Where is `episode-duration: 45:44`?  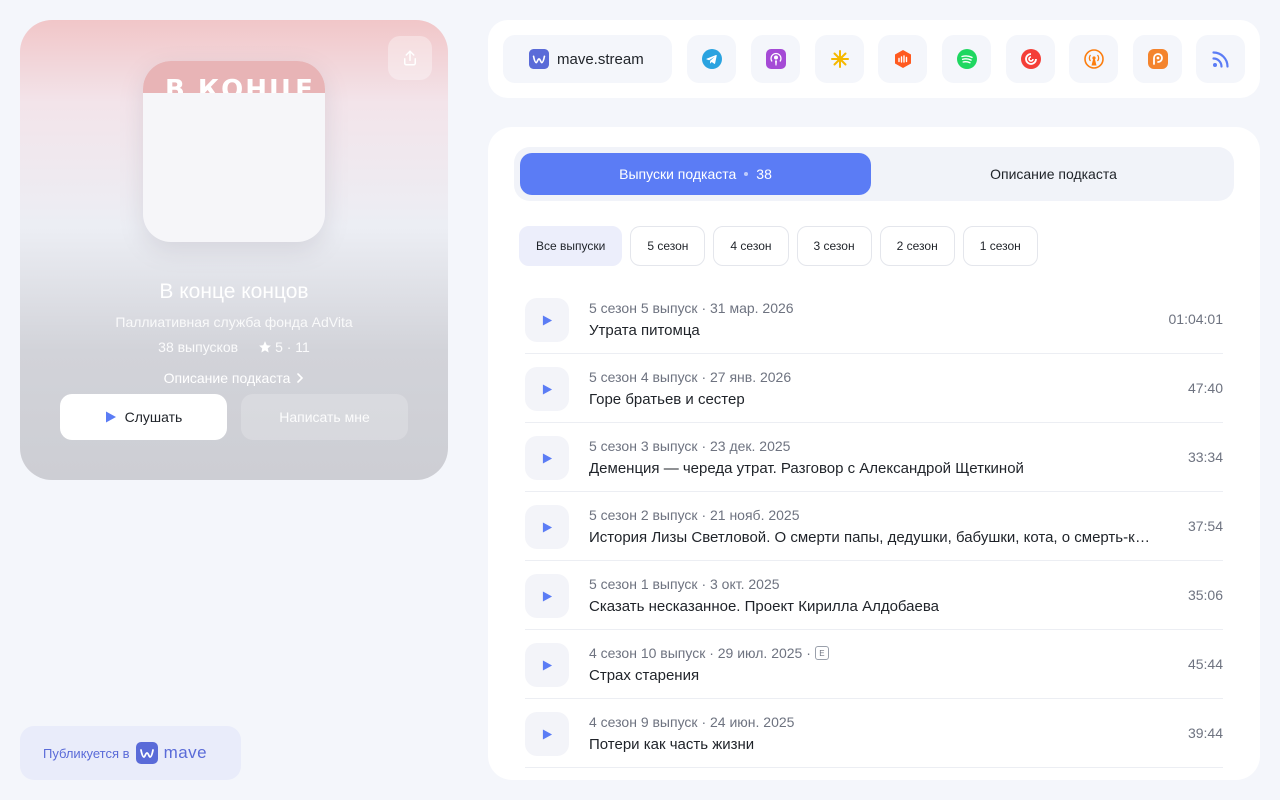 episode-duration: 45:44 is located at coordinates (1205, 664).